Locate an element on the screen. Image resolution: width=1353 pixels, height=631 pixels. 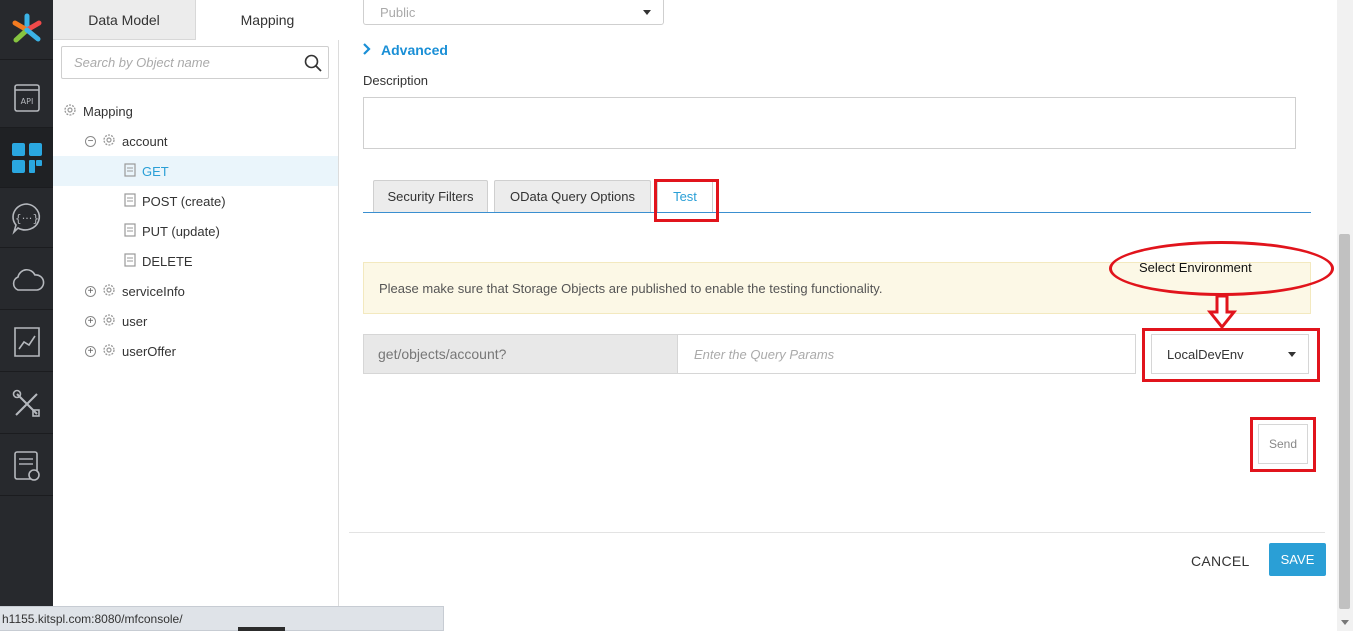
advanced-label: Advanced is located at coordinates (414, 50).